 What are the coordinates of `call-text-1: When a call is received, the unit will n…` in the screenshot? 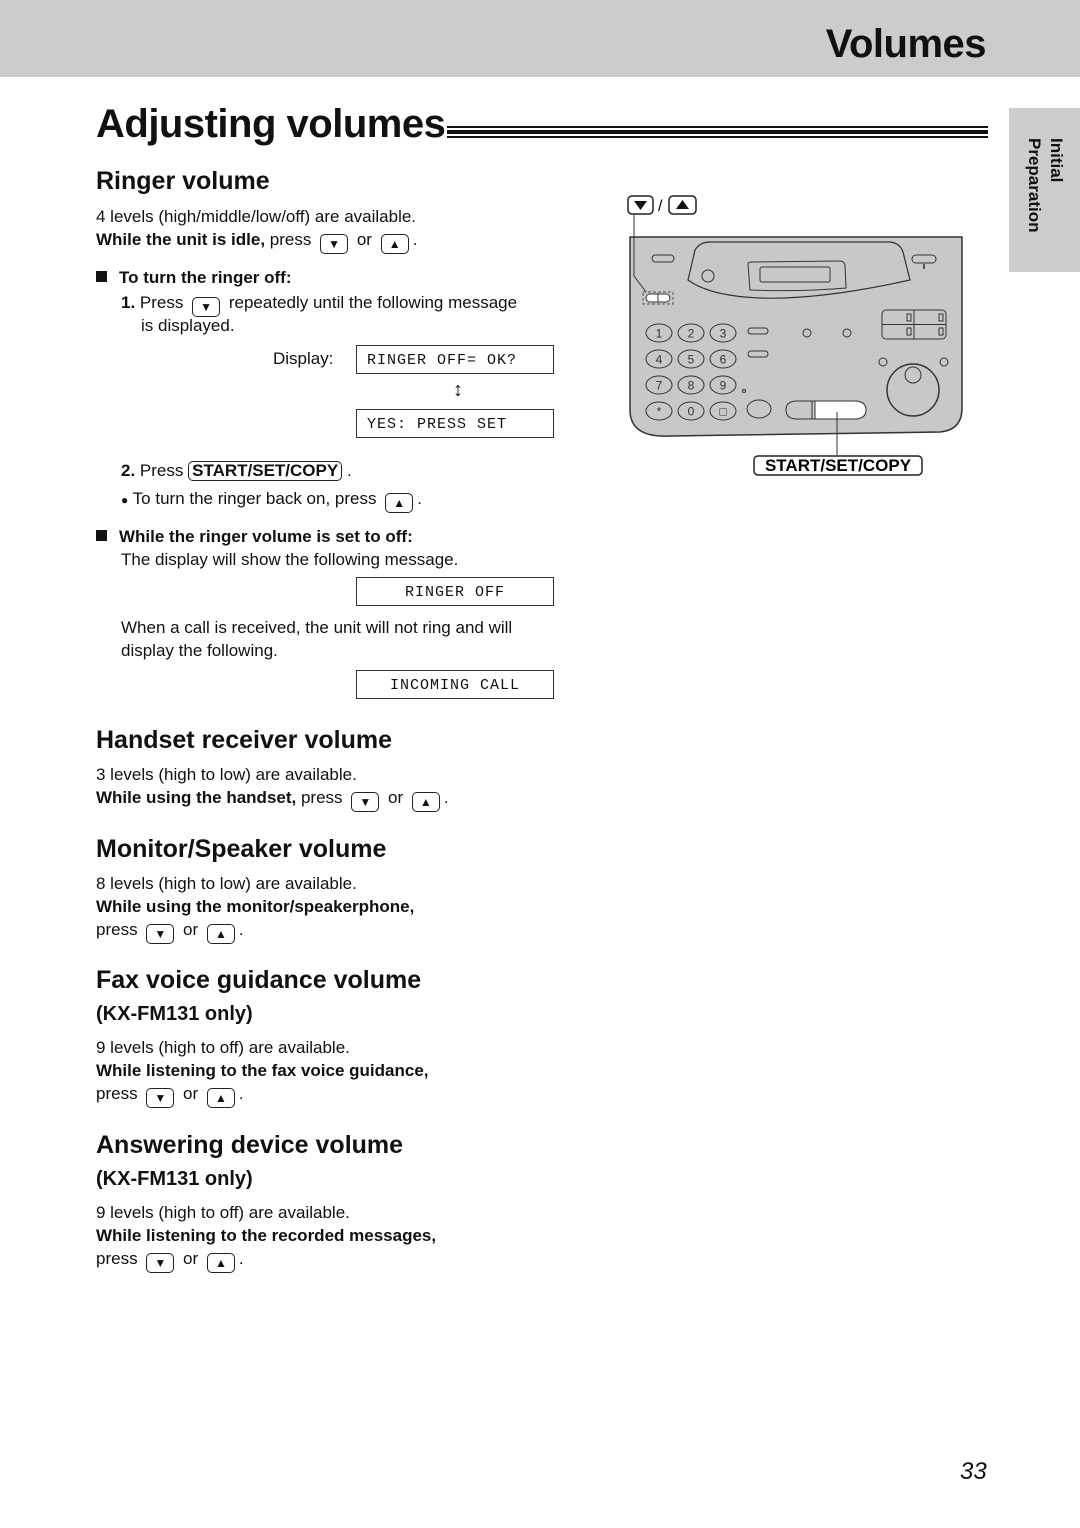 It's located at (317, 627).